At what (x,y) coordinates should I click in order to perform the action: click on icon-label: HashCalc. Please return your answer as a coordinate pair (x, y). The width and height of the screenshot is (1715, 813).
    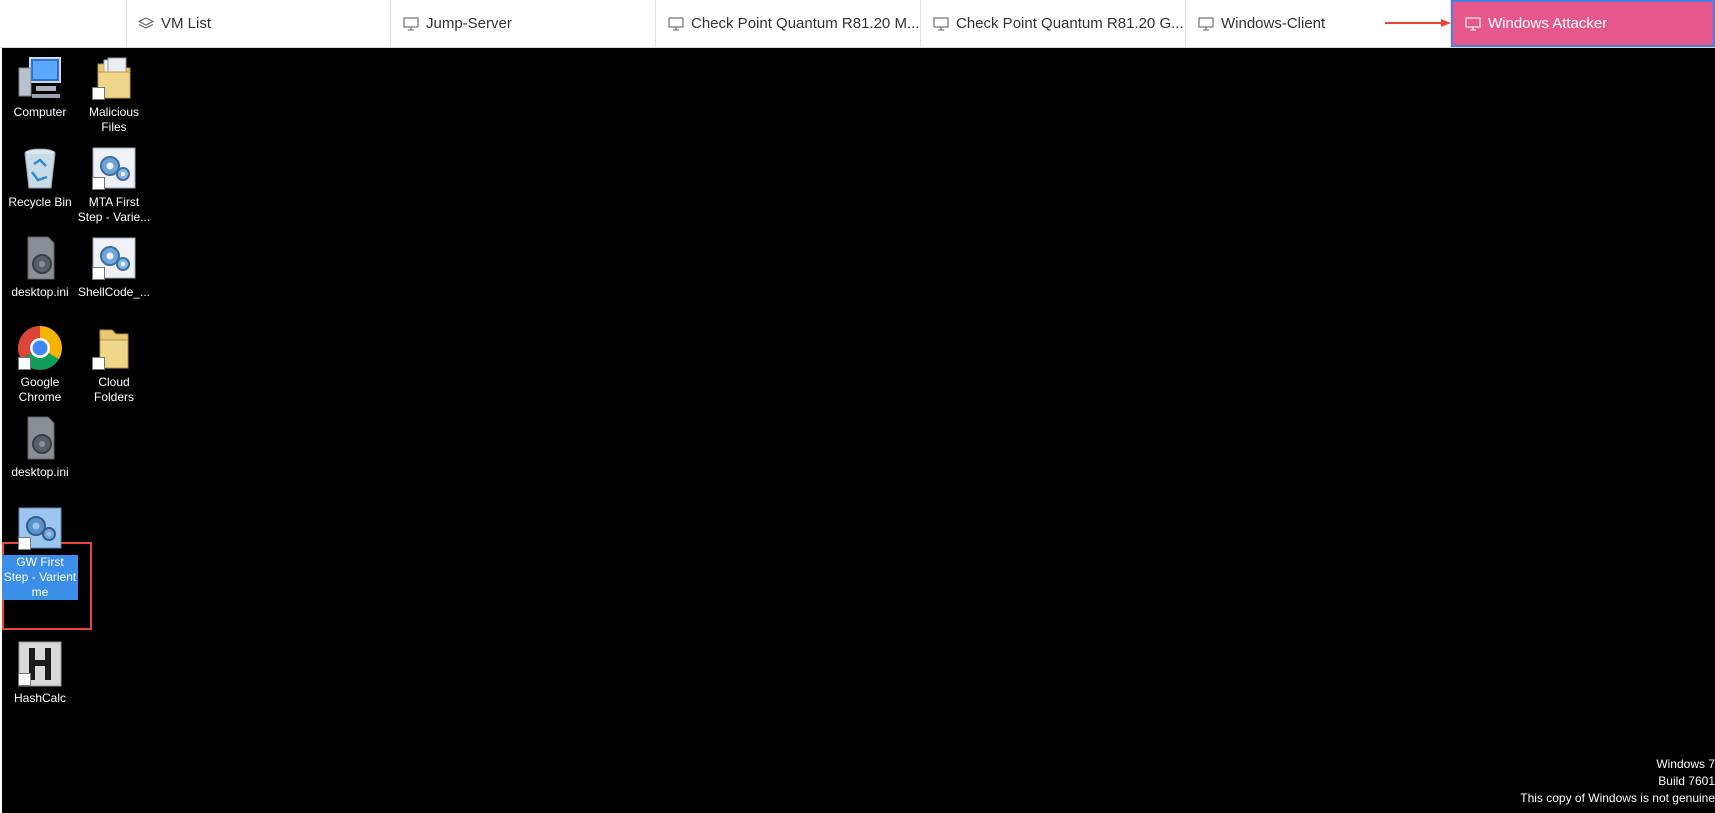
    Looking at the image, I should click on (40, 698).